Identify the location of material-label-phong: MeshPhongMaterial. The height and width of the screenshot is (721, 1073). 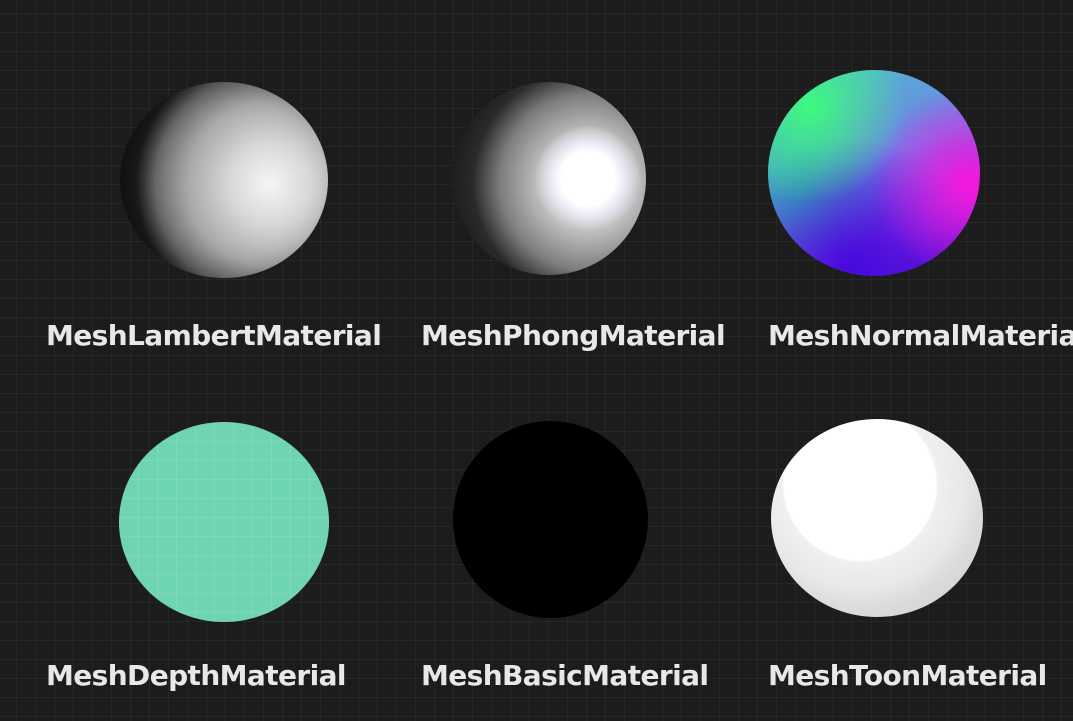
(573, 335).